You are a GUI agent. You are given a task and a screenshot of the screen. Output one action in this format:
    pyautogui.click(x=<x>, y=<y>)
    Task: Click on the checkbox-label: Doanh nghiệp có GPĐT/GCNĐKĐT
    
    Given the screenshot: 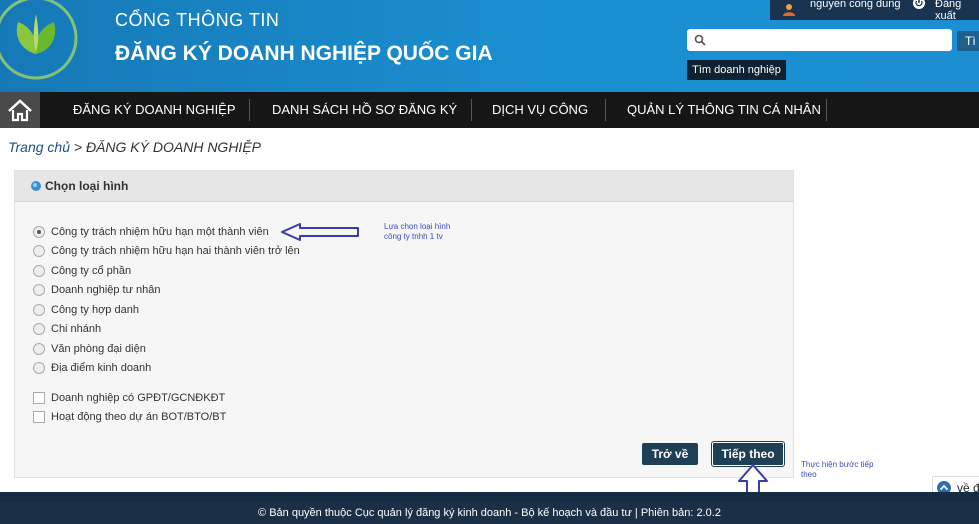 What is the action you would take?
    pyautogui.click(x=138, y=398)
    